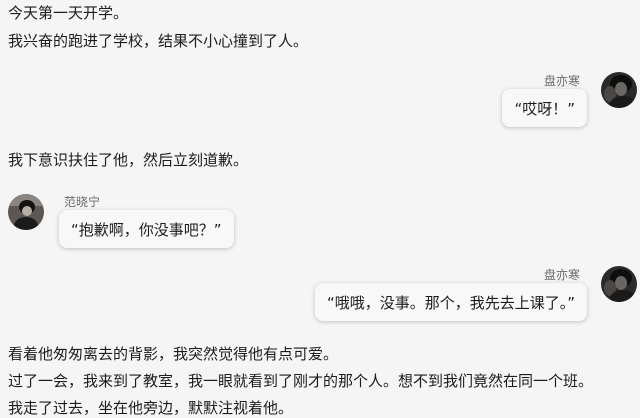 The height and width of the screenshot is (418, 640). I want to click on narration-line: 我下意识扶住了他，然后立刻道歉。, so click(128, 160).